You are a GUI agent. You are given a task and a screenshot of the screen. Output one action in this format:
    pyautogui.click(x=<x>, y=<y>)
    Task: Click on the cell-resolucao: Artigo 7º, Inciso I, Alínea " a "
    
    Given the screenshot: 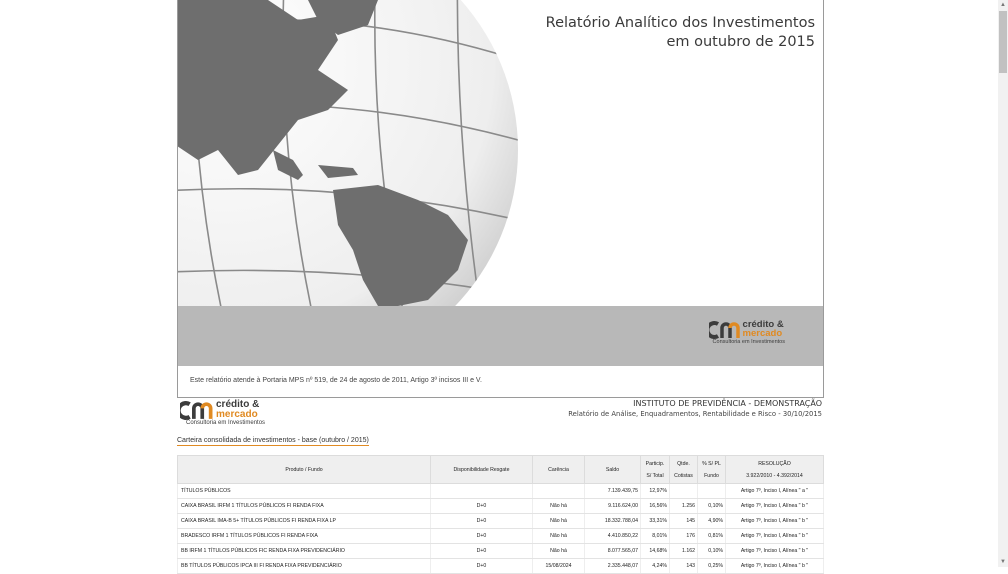 What is the action you would take?
    pyautogui.click(x=774, y=491)
    